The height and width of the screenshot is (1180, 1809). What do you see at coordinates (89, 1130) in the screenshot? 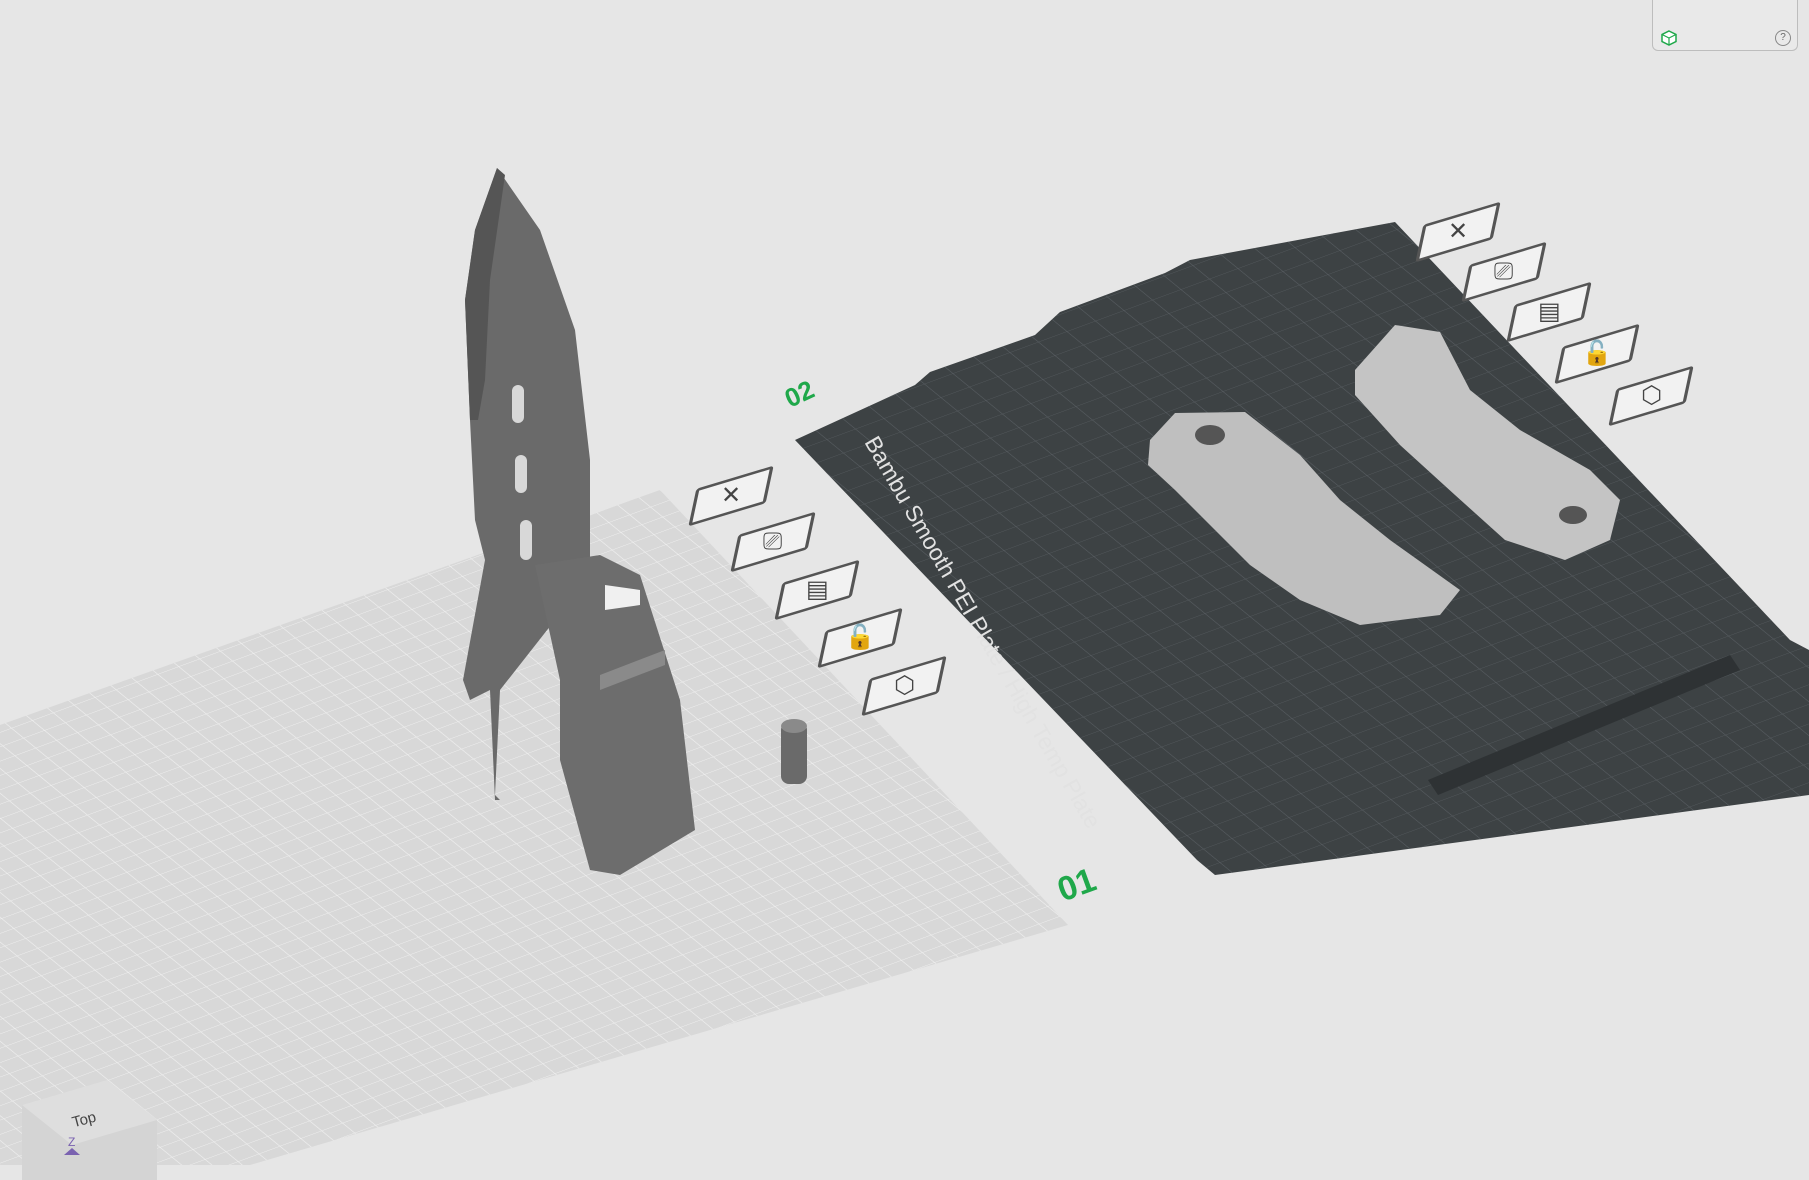
I see `view-cube: Top Z` at bounding box center [89, 1130].